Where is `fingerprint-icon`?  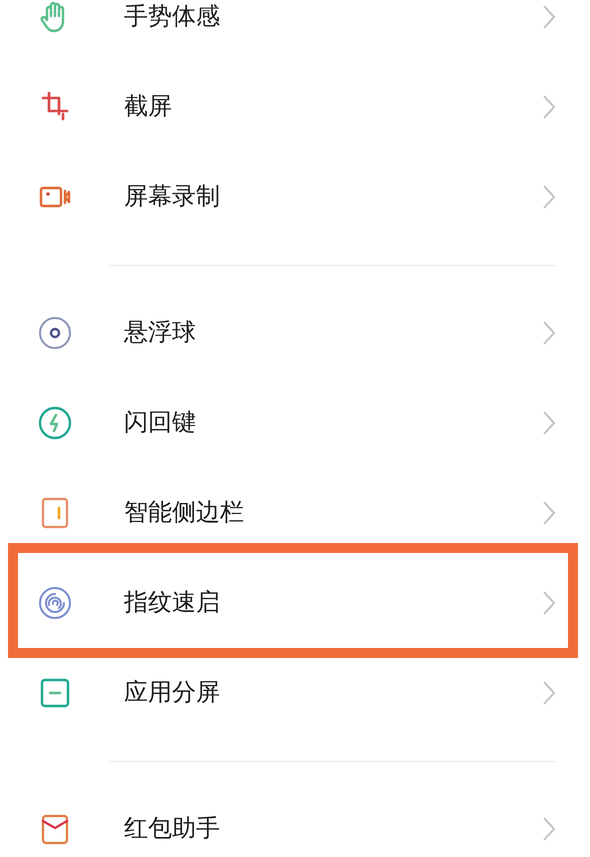 fingerprint-icon is located at coordinates (55, 603).